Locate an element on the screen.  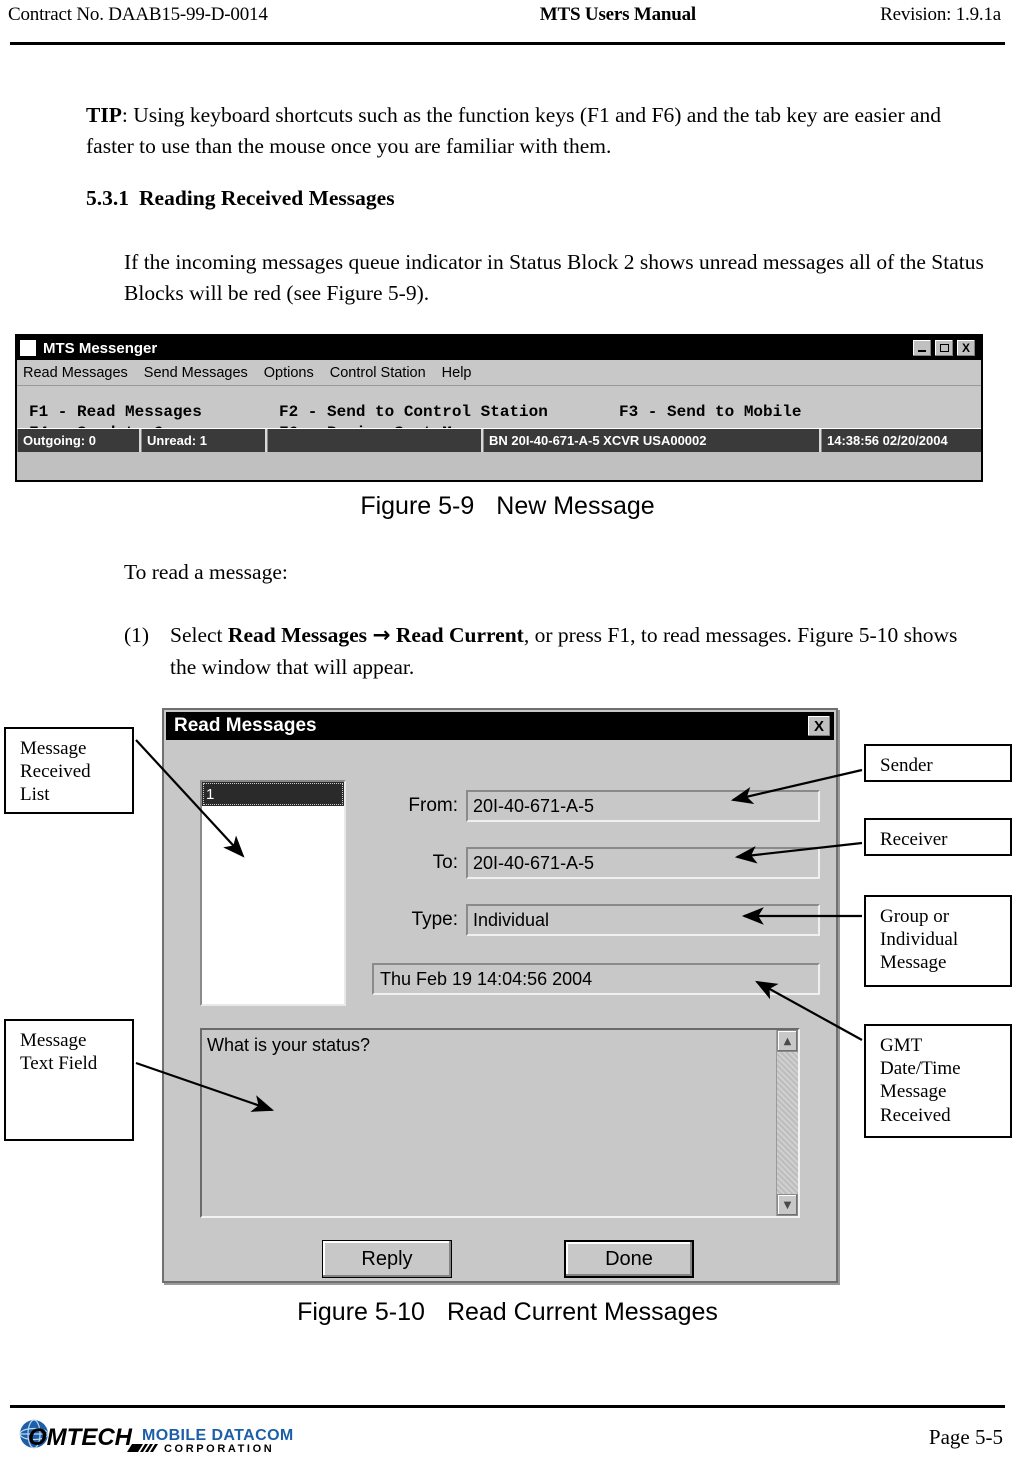
page-number: Page 5-5 is located at coordinates (965, 1437).